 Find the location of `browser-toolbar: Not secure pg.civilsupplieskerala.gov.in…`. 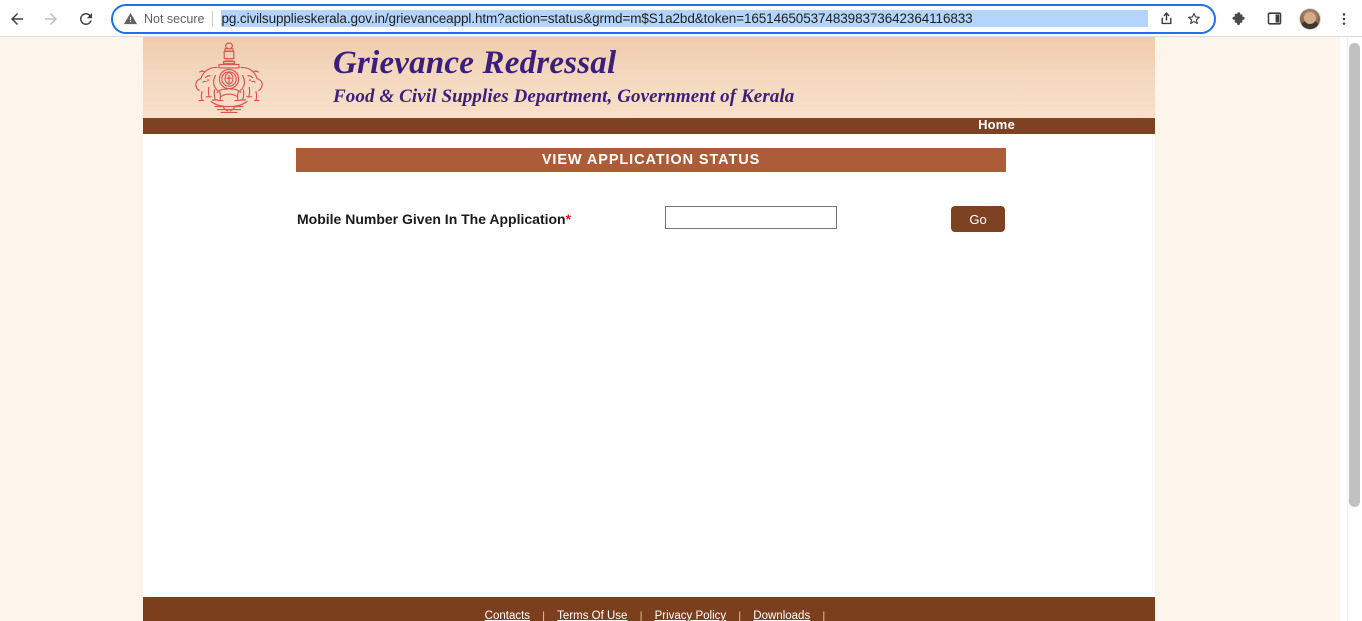

browser-toolbar: Not secure pg.civilsupplieskerala.gov.in… is located at coordinates (681, 18).